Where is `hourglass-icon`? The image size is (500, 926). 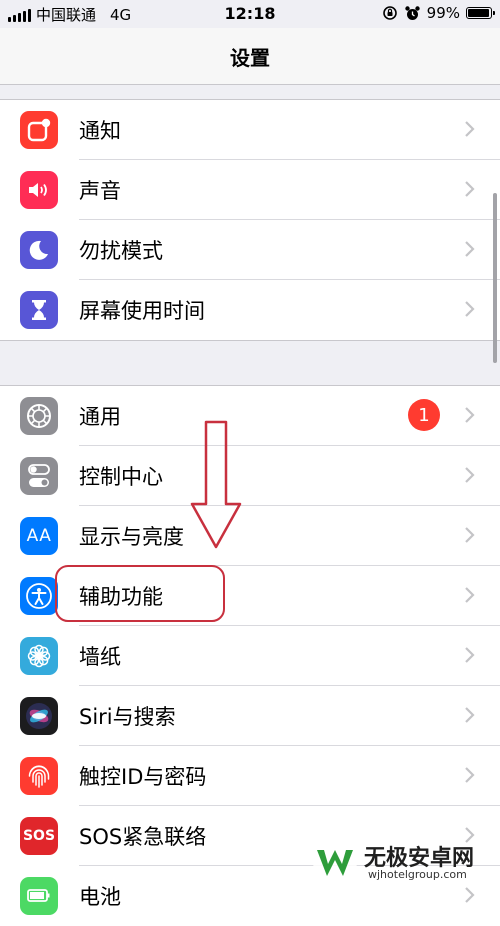 hourglass-icon is located at coordinates (39, 310).